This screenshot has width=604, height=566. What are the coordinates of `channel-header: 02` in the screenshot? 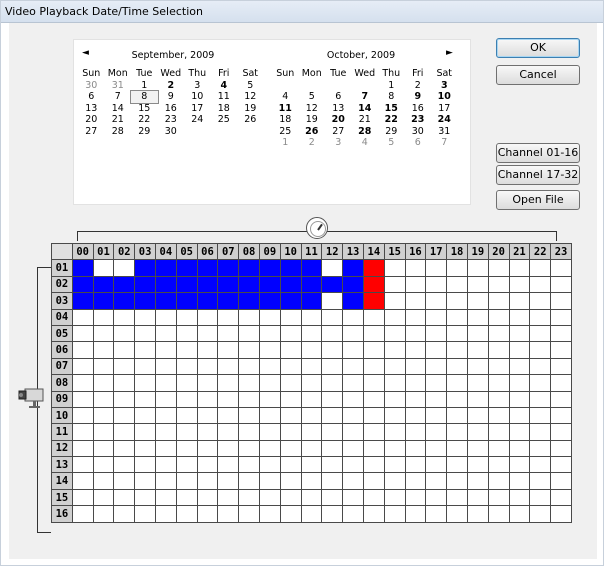 It's located at (62, 284).